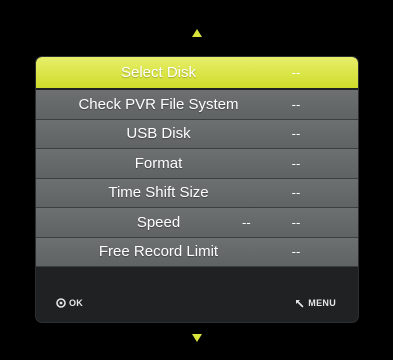  I want to click on menu-item-check-pvr-file-system: Check PVR File System --, so click(197, 105).